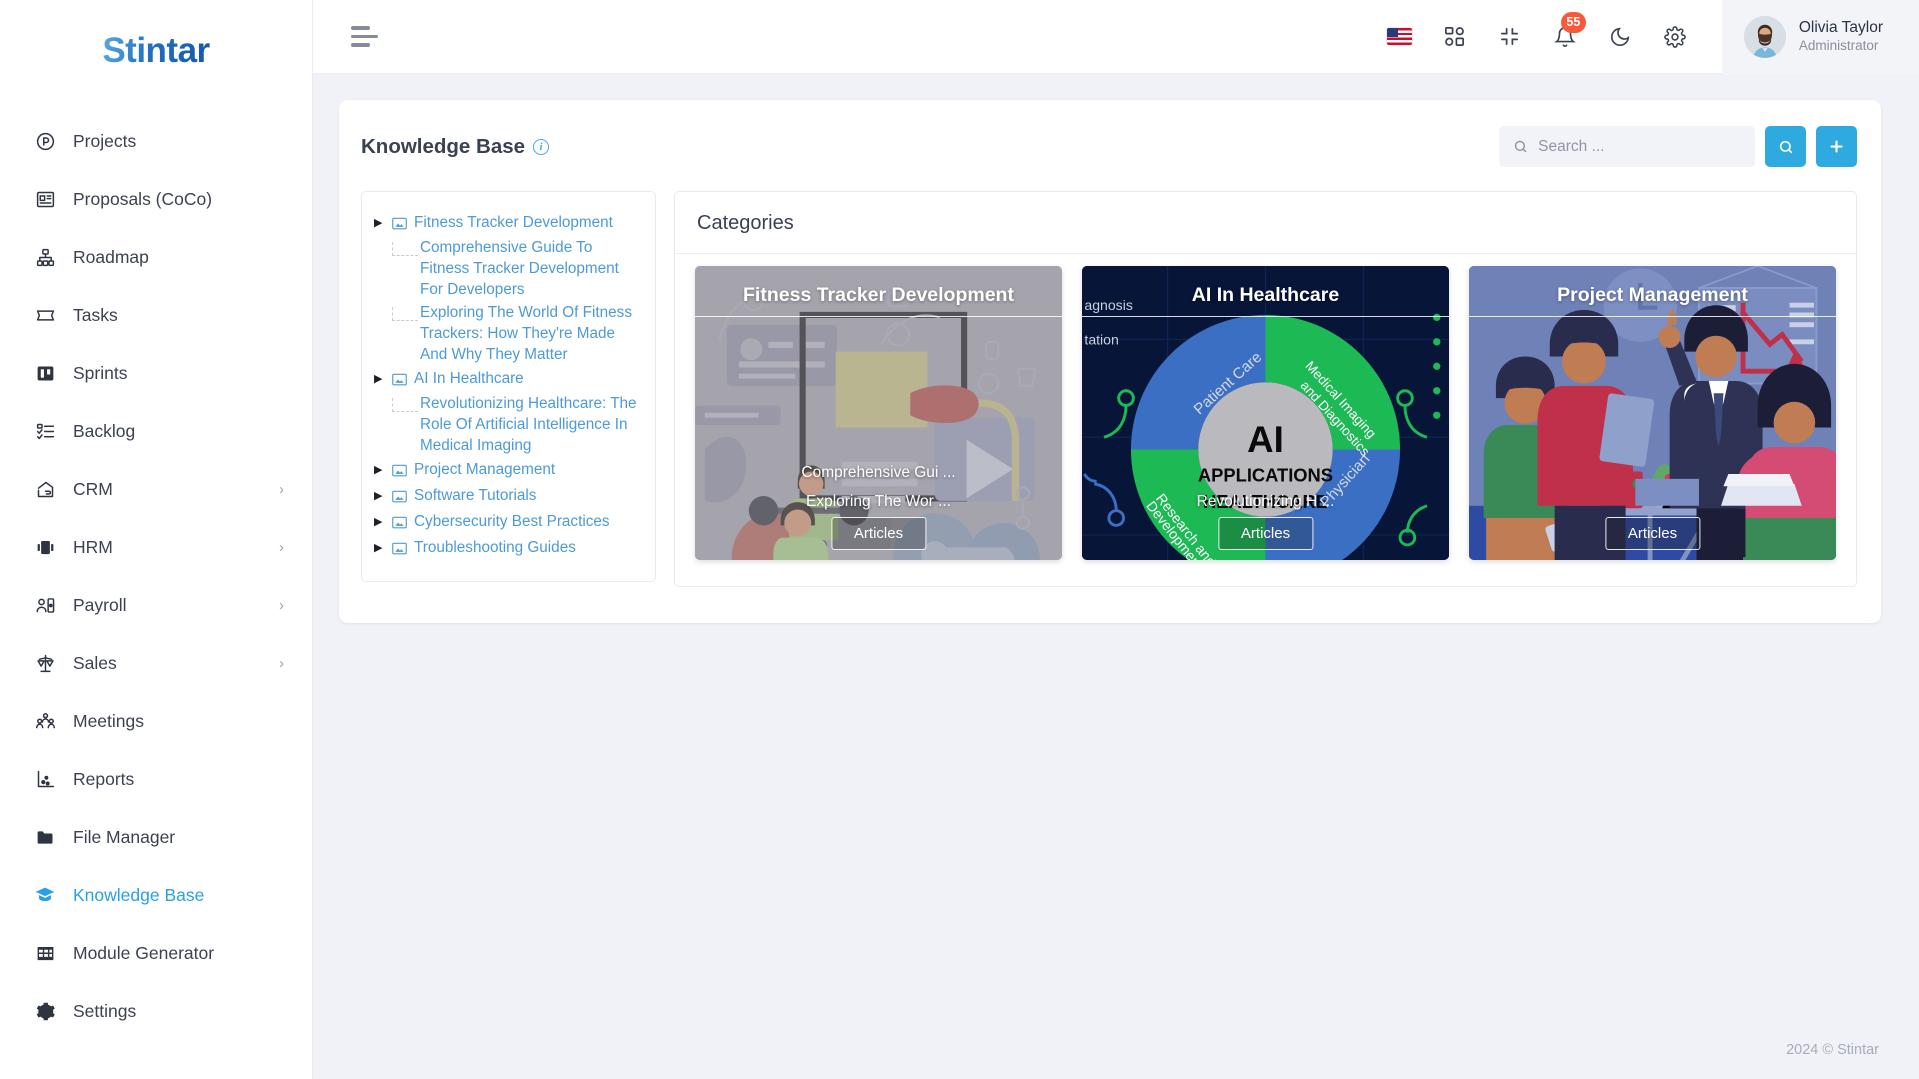 The image size is (1919, 1079). I want to click on search-input, so click(1639, 146).